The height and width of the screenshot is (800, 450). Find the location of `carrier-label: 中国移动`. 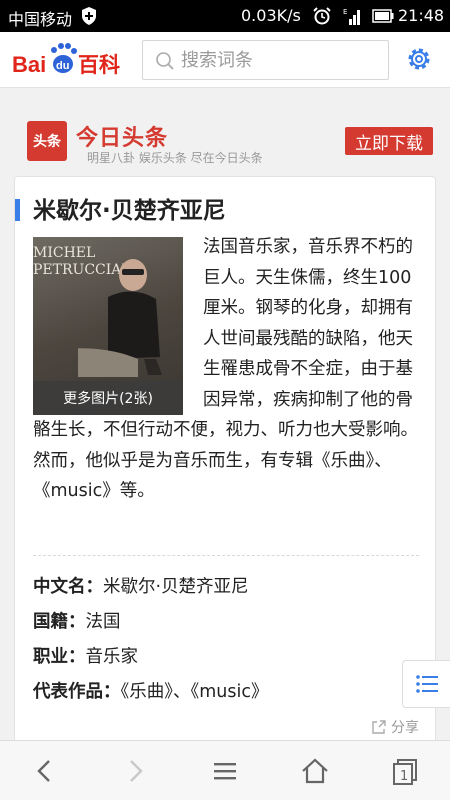

carrier-label: 中国移动 is located at coordinates (40, 19).